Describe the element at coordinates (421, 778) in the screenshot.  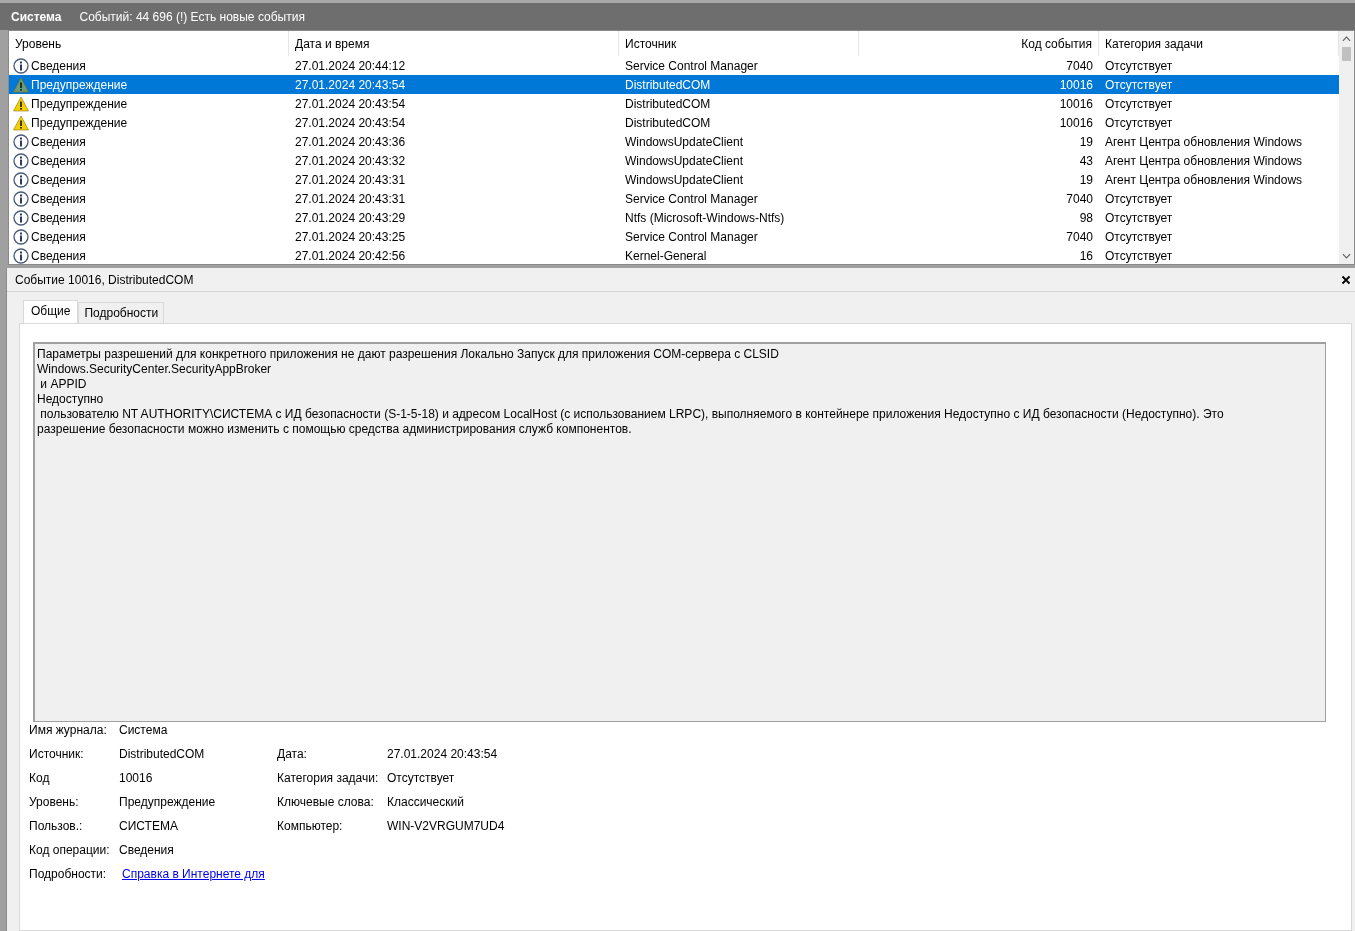
I see `field-value: Отсутствует` at that location.